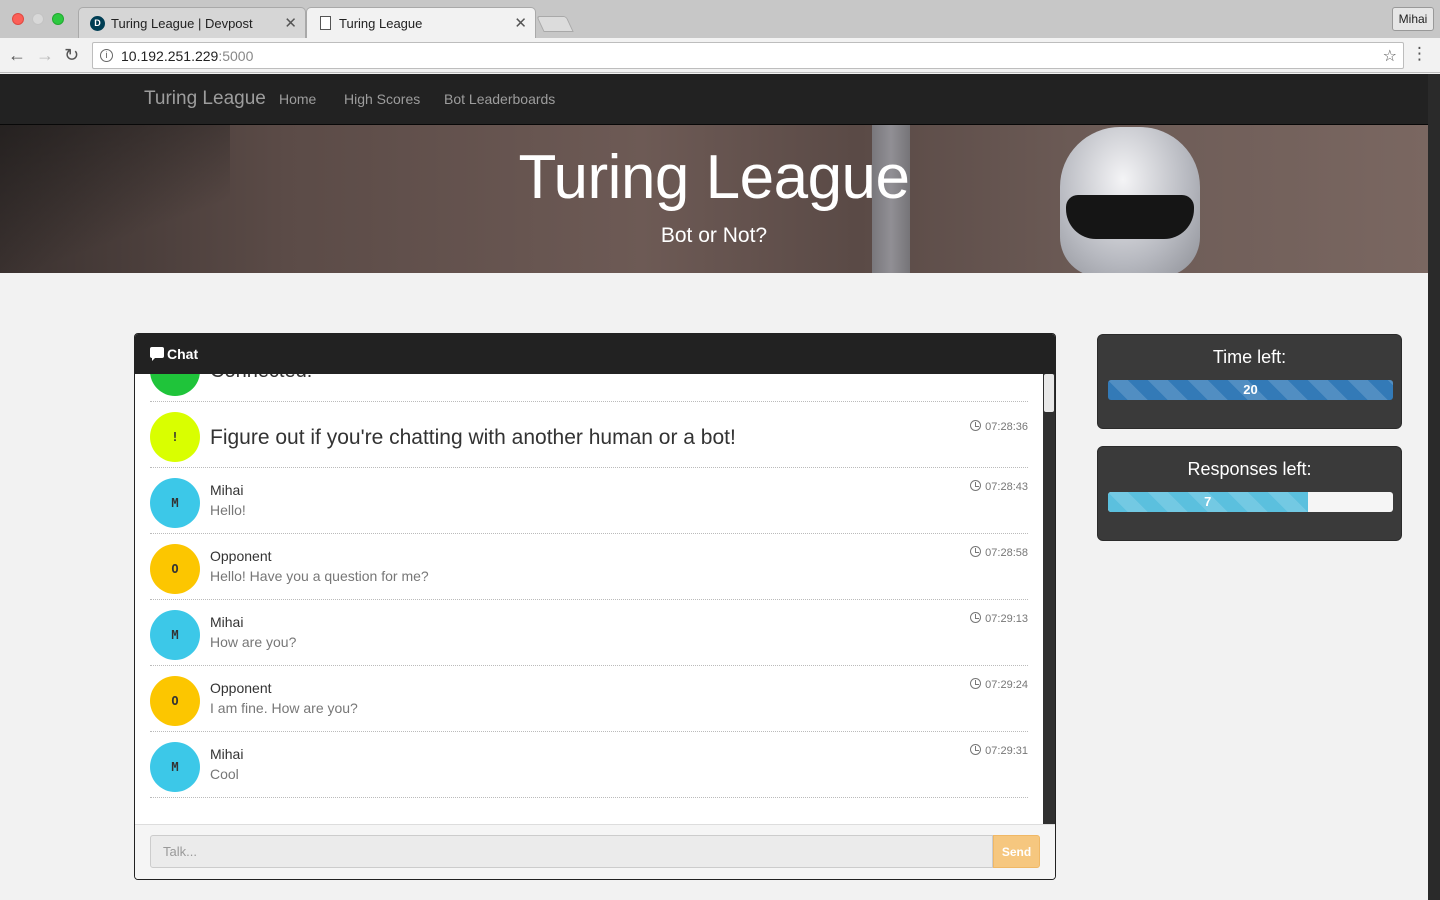  What do you see at coordinates (555, 24) in the screenshot?
I see `new-tab-button` at bounding box center [555, 24].